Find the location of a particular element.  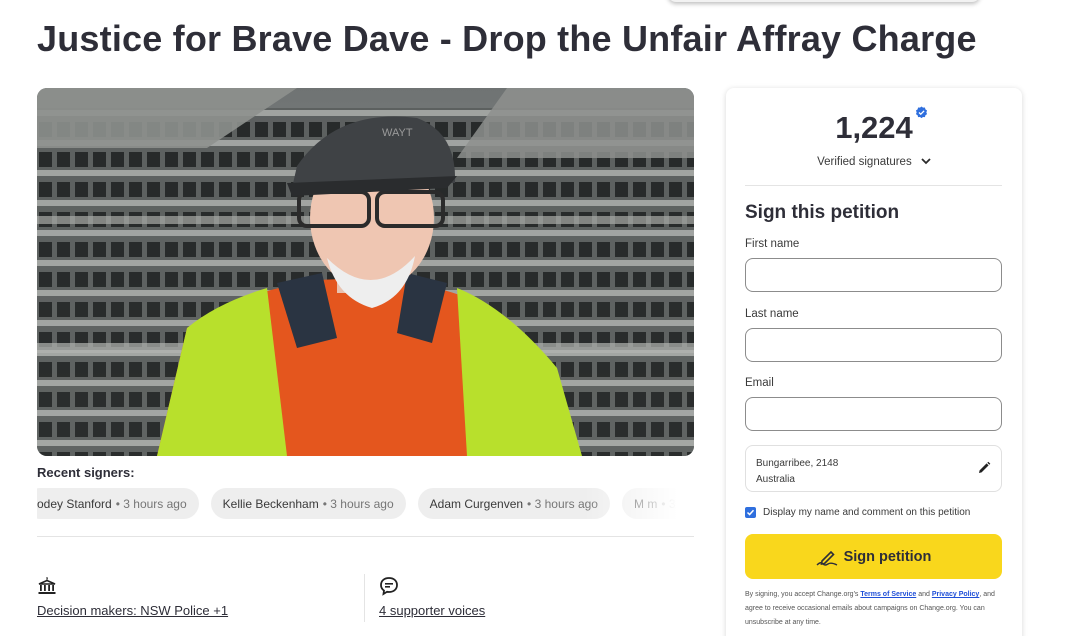

signer-name: Kellie Beckenham is located at coordinates (270, 503).